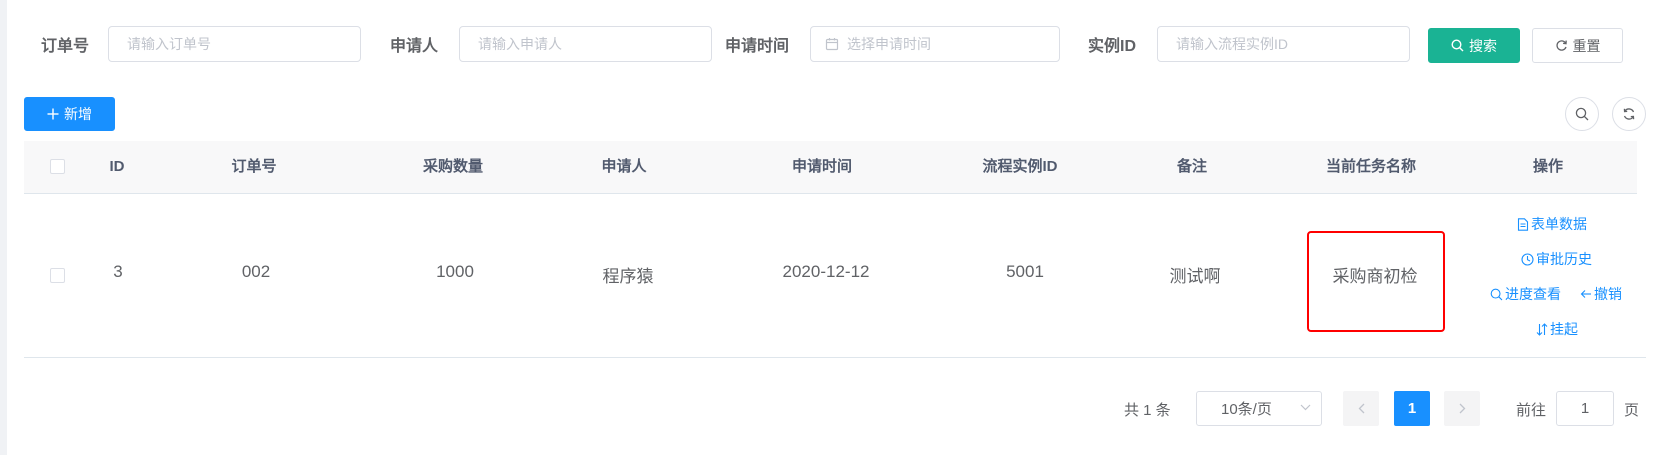 This screenshot has height=455, width=1669. What do you see at coordinates (1531, 410) in the screenshot?
I see `goto-prefix: 前往` at bounding box center [1531, 410].